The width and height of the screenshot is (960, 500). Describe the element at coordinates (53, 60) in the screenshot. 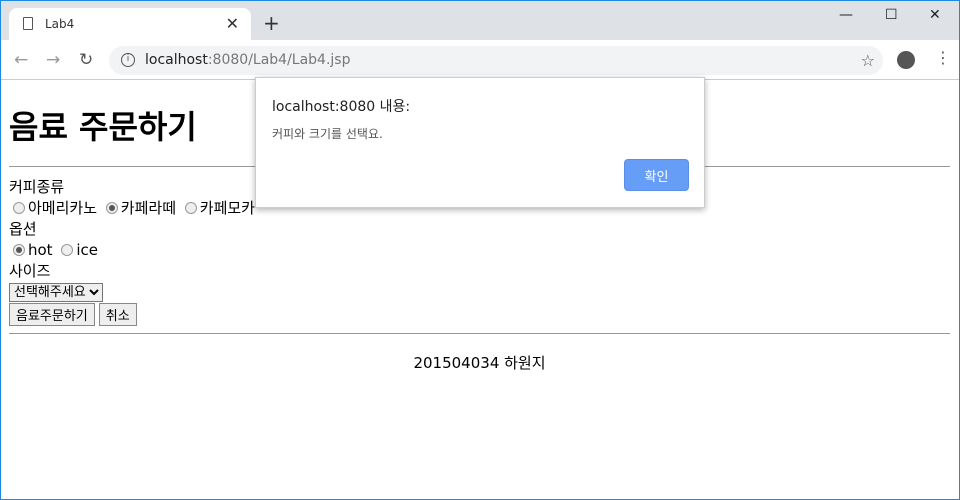

I see `forward-icon: →` at that location.